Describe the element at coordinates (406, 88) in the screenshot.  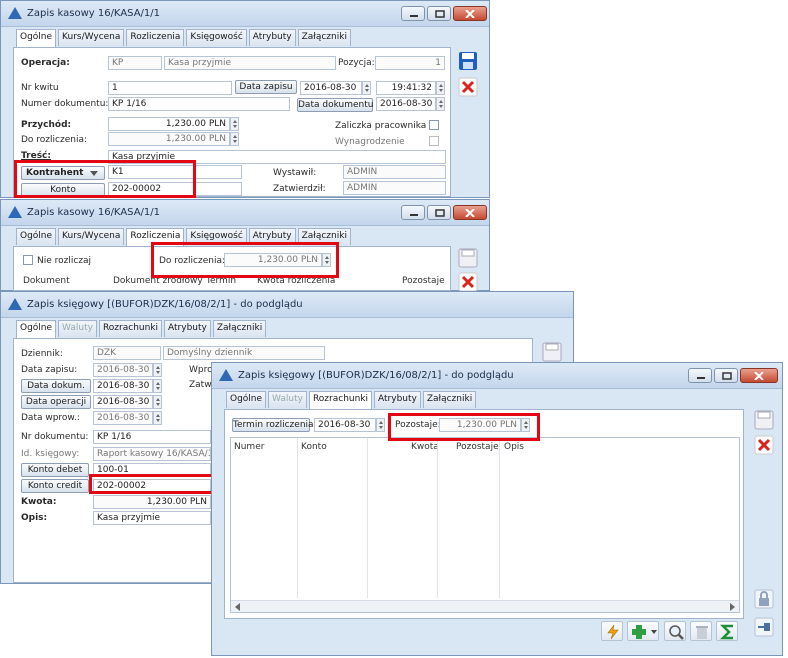
I see `czas-field: 19:41:32` at that location.